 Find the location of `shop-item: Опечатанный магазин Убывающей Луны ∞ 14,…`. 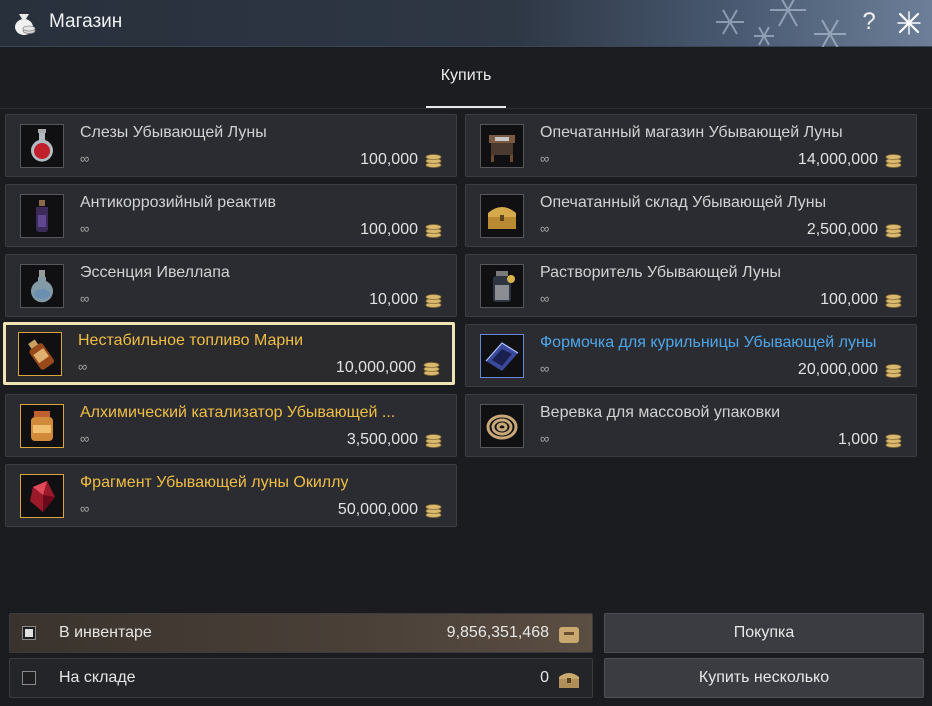

shop-item: Опечатанный магазин Убывающей Луны ∞ 14,… is located at coordinates (691, 145).